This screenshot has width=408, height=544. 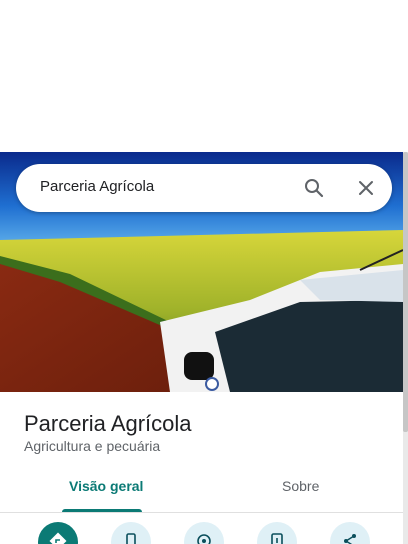 I want to click on search-input: Parceria Agrícola, so click(x=97, y=186).